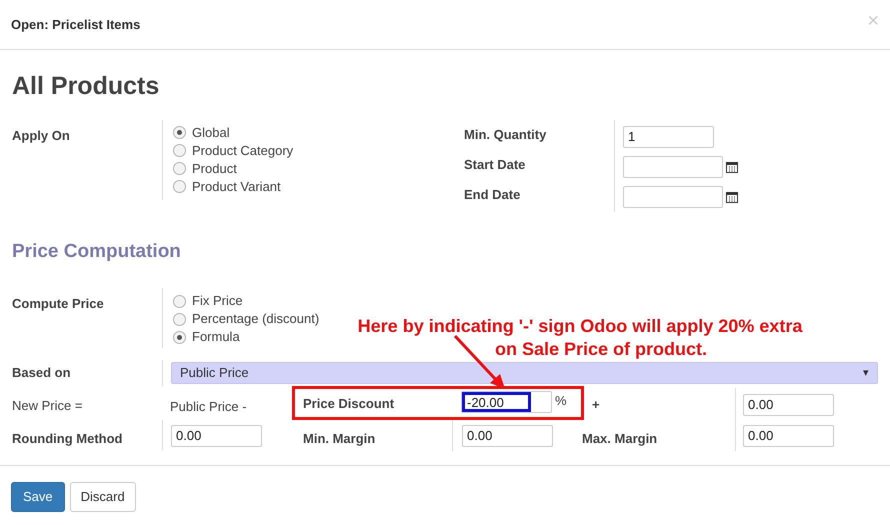 This screenshot has width=890, height=525. Describe the element at coordinates (601, 349) in the screenshot. I see `annotation-text: on Sale Price of product.` at that location.